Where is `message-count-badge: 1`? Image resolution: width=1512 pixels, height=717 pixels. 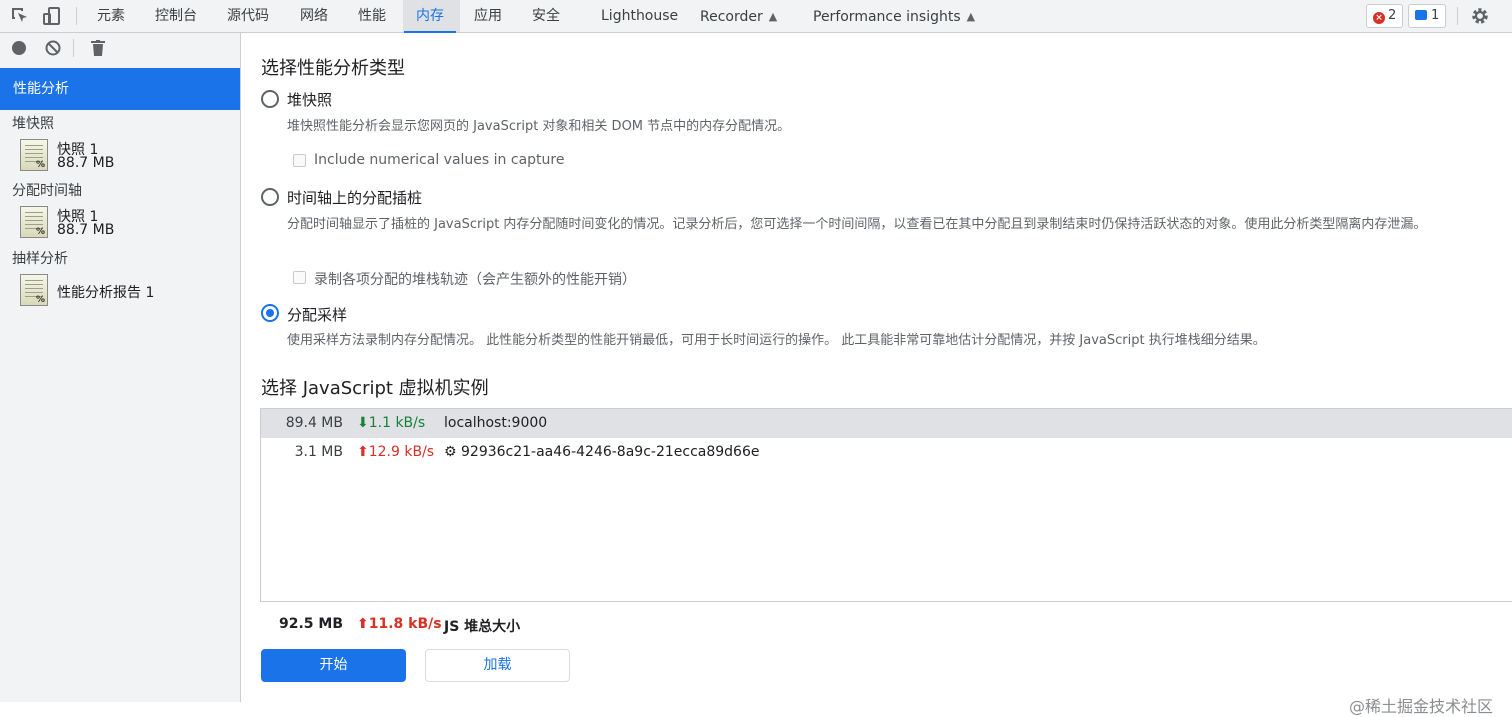 message-count-badge: 1 is located at coordinates (1427, 16).